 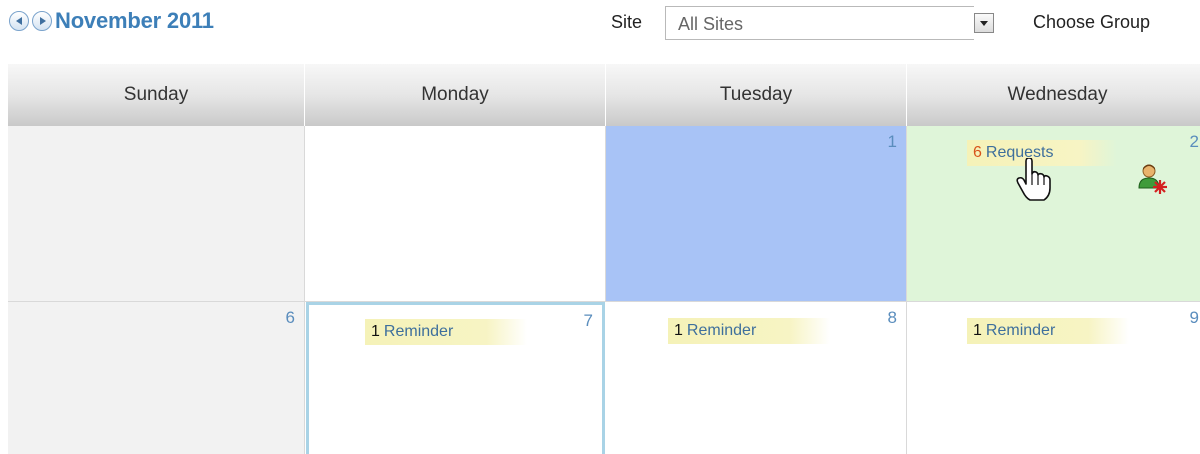 I want to click on site-label: Site, so click(x=627, y=22).